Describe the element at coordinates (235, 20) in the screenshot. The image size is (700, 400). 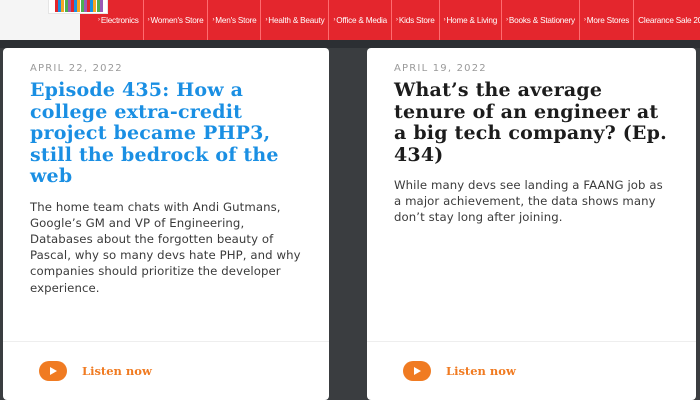
I see `nav-item-mens-store: › Men's Store` at that location.